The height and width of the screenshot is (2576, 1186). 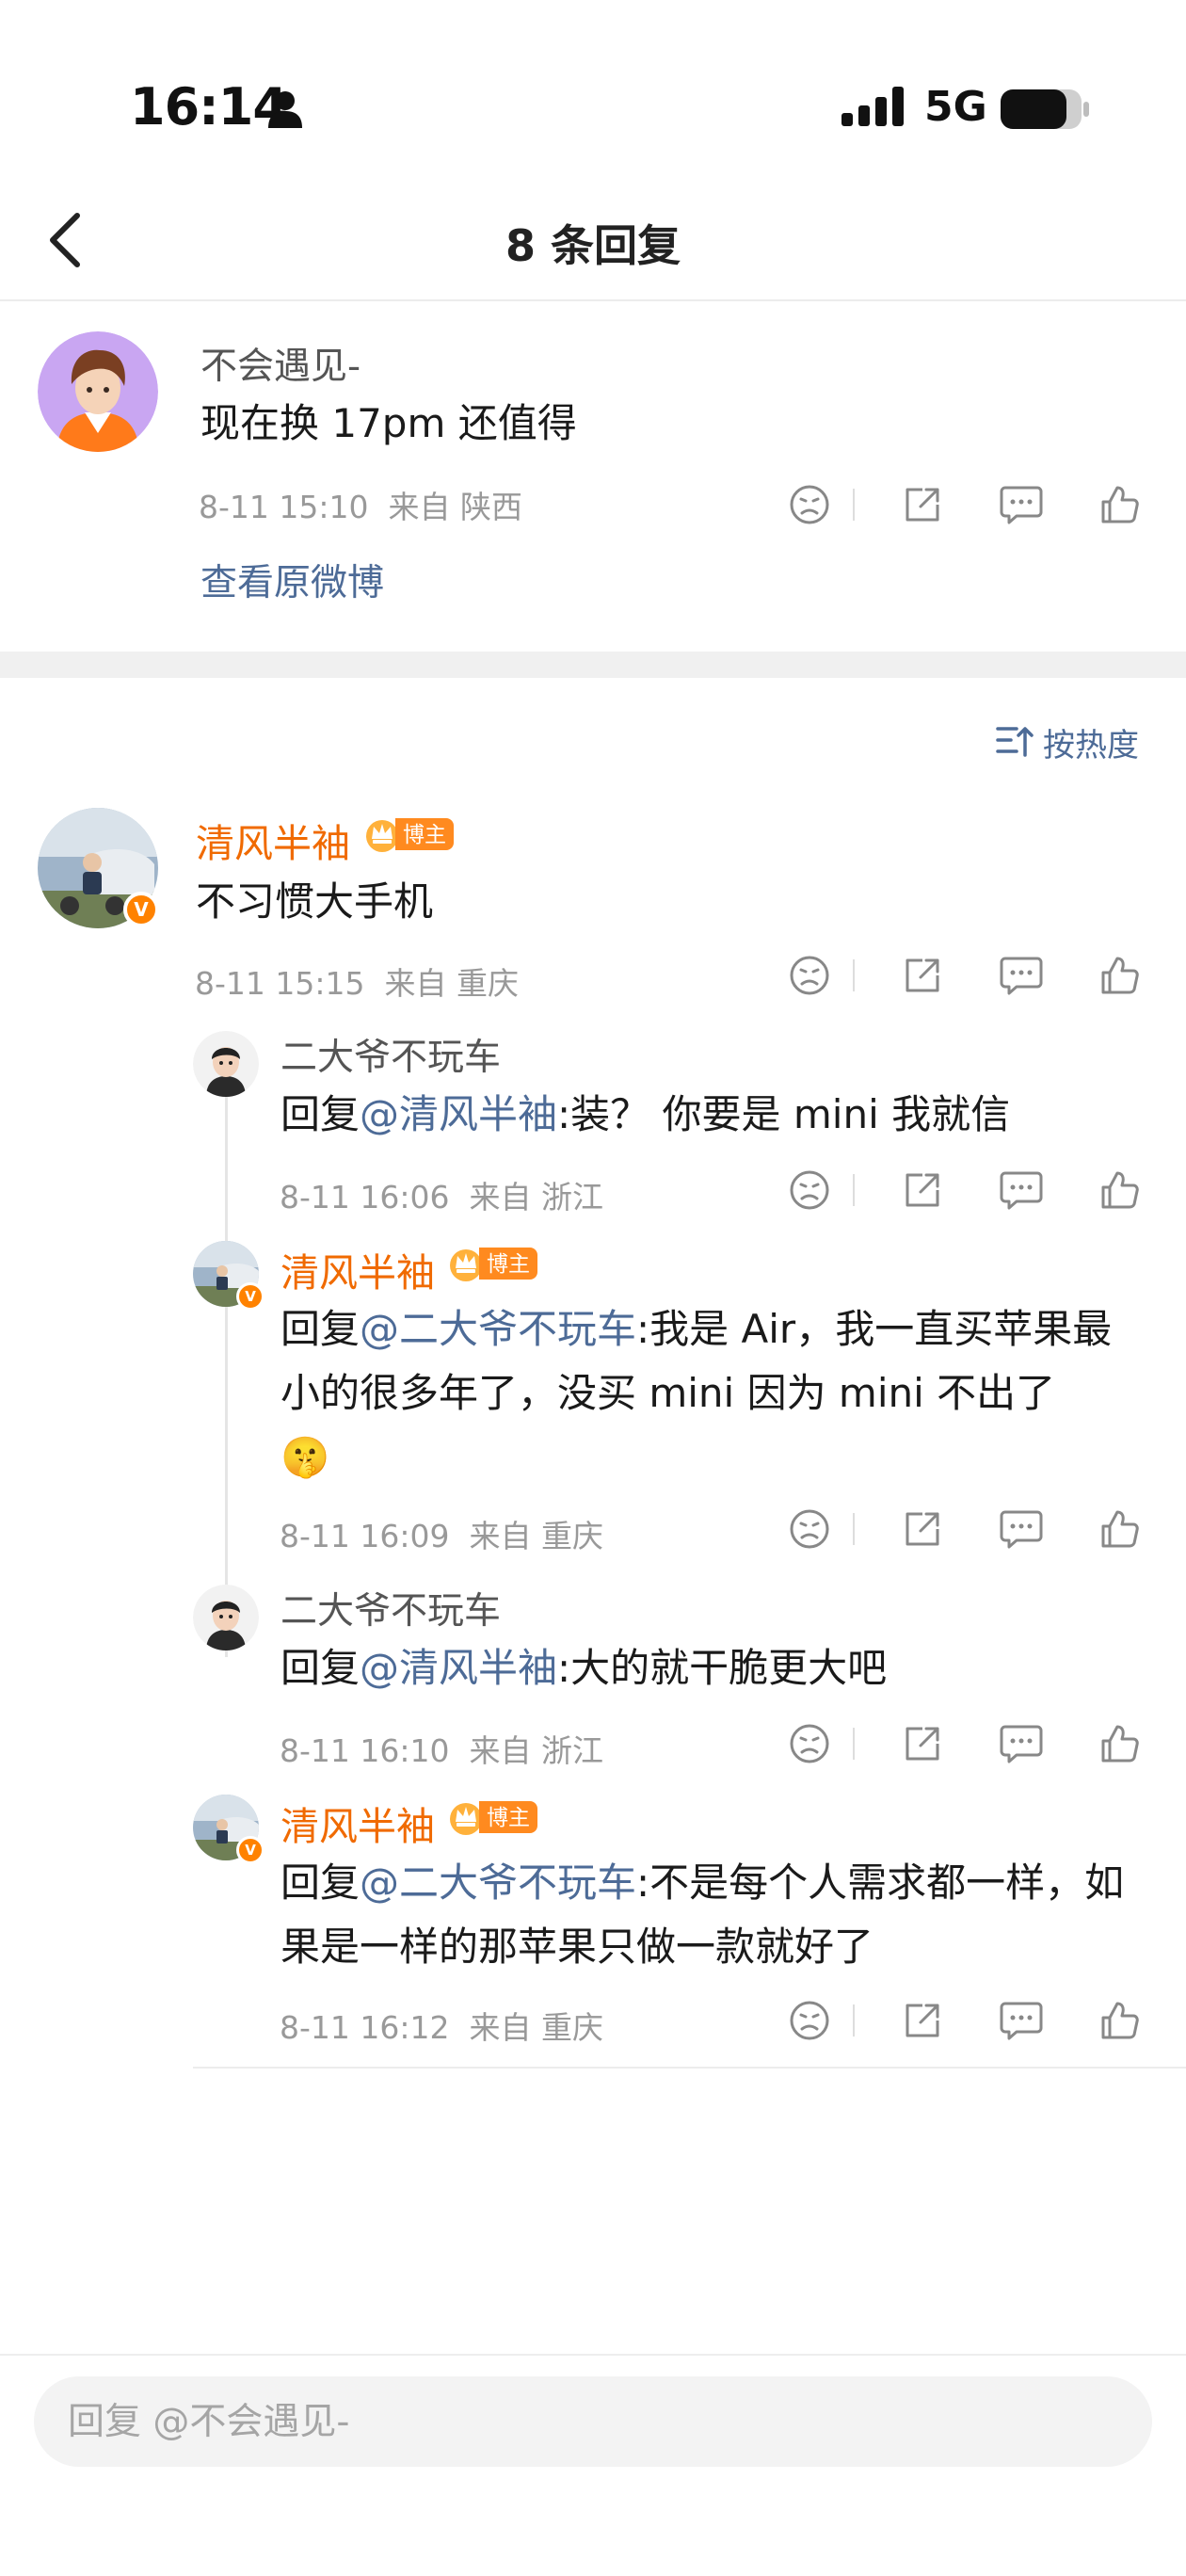 What do you see at coordinates (388, 423) in the screenshot?
I see `comment-text: 现在换 17pm 还值得` at bounding box center [388, 423].